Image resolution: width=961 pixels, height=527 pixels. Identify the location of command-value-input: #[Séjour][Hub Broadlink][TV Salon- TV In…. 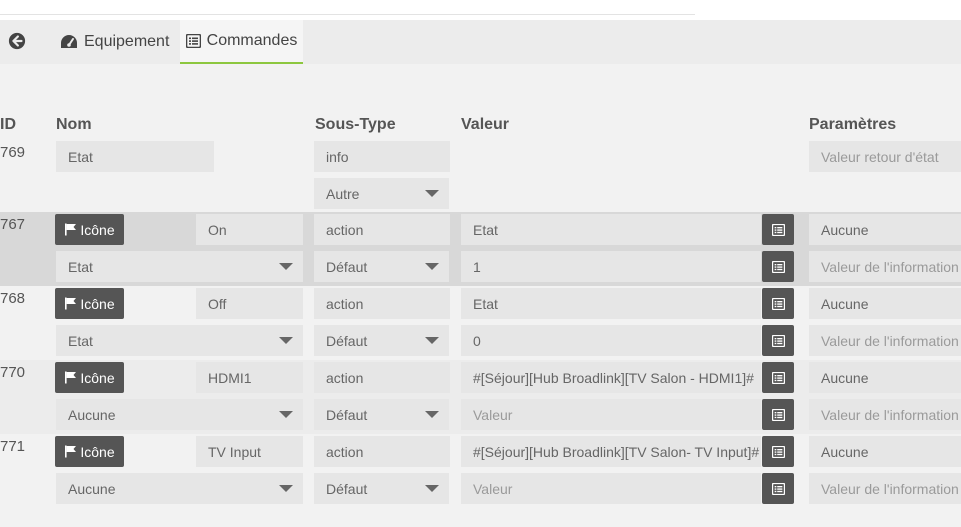
(611, 451).